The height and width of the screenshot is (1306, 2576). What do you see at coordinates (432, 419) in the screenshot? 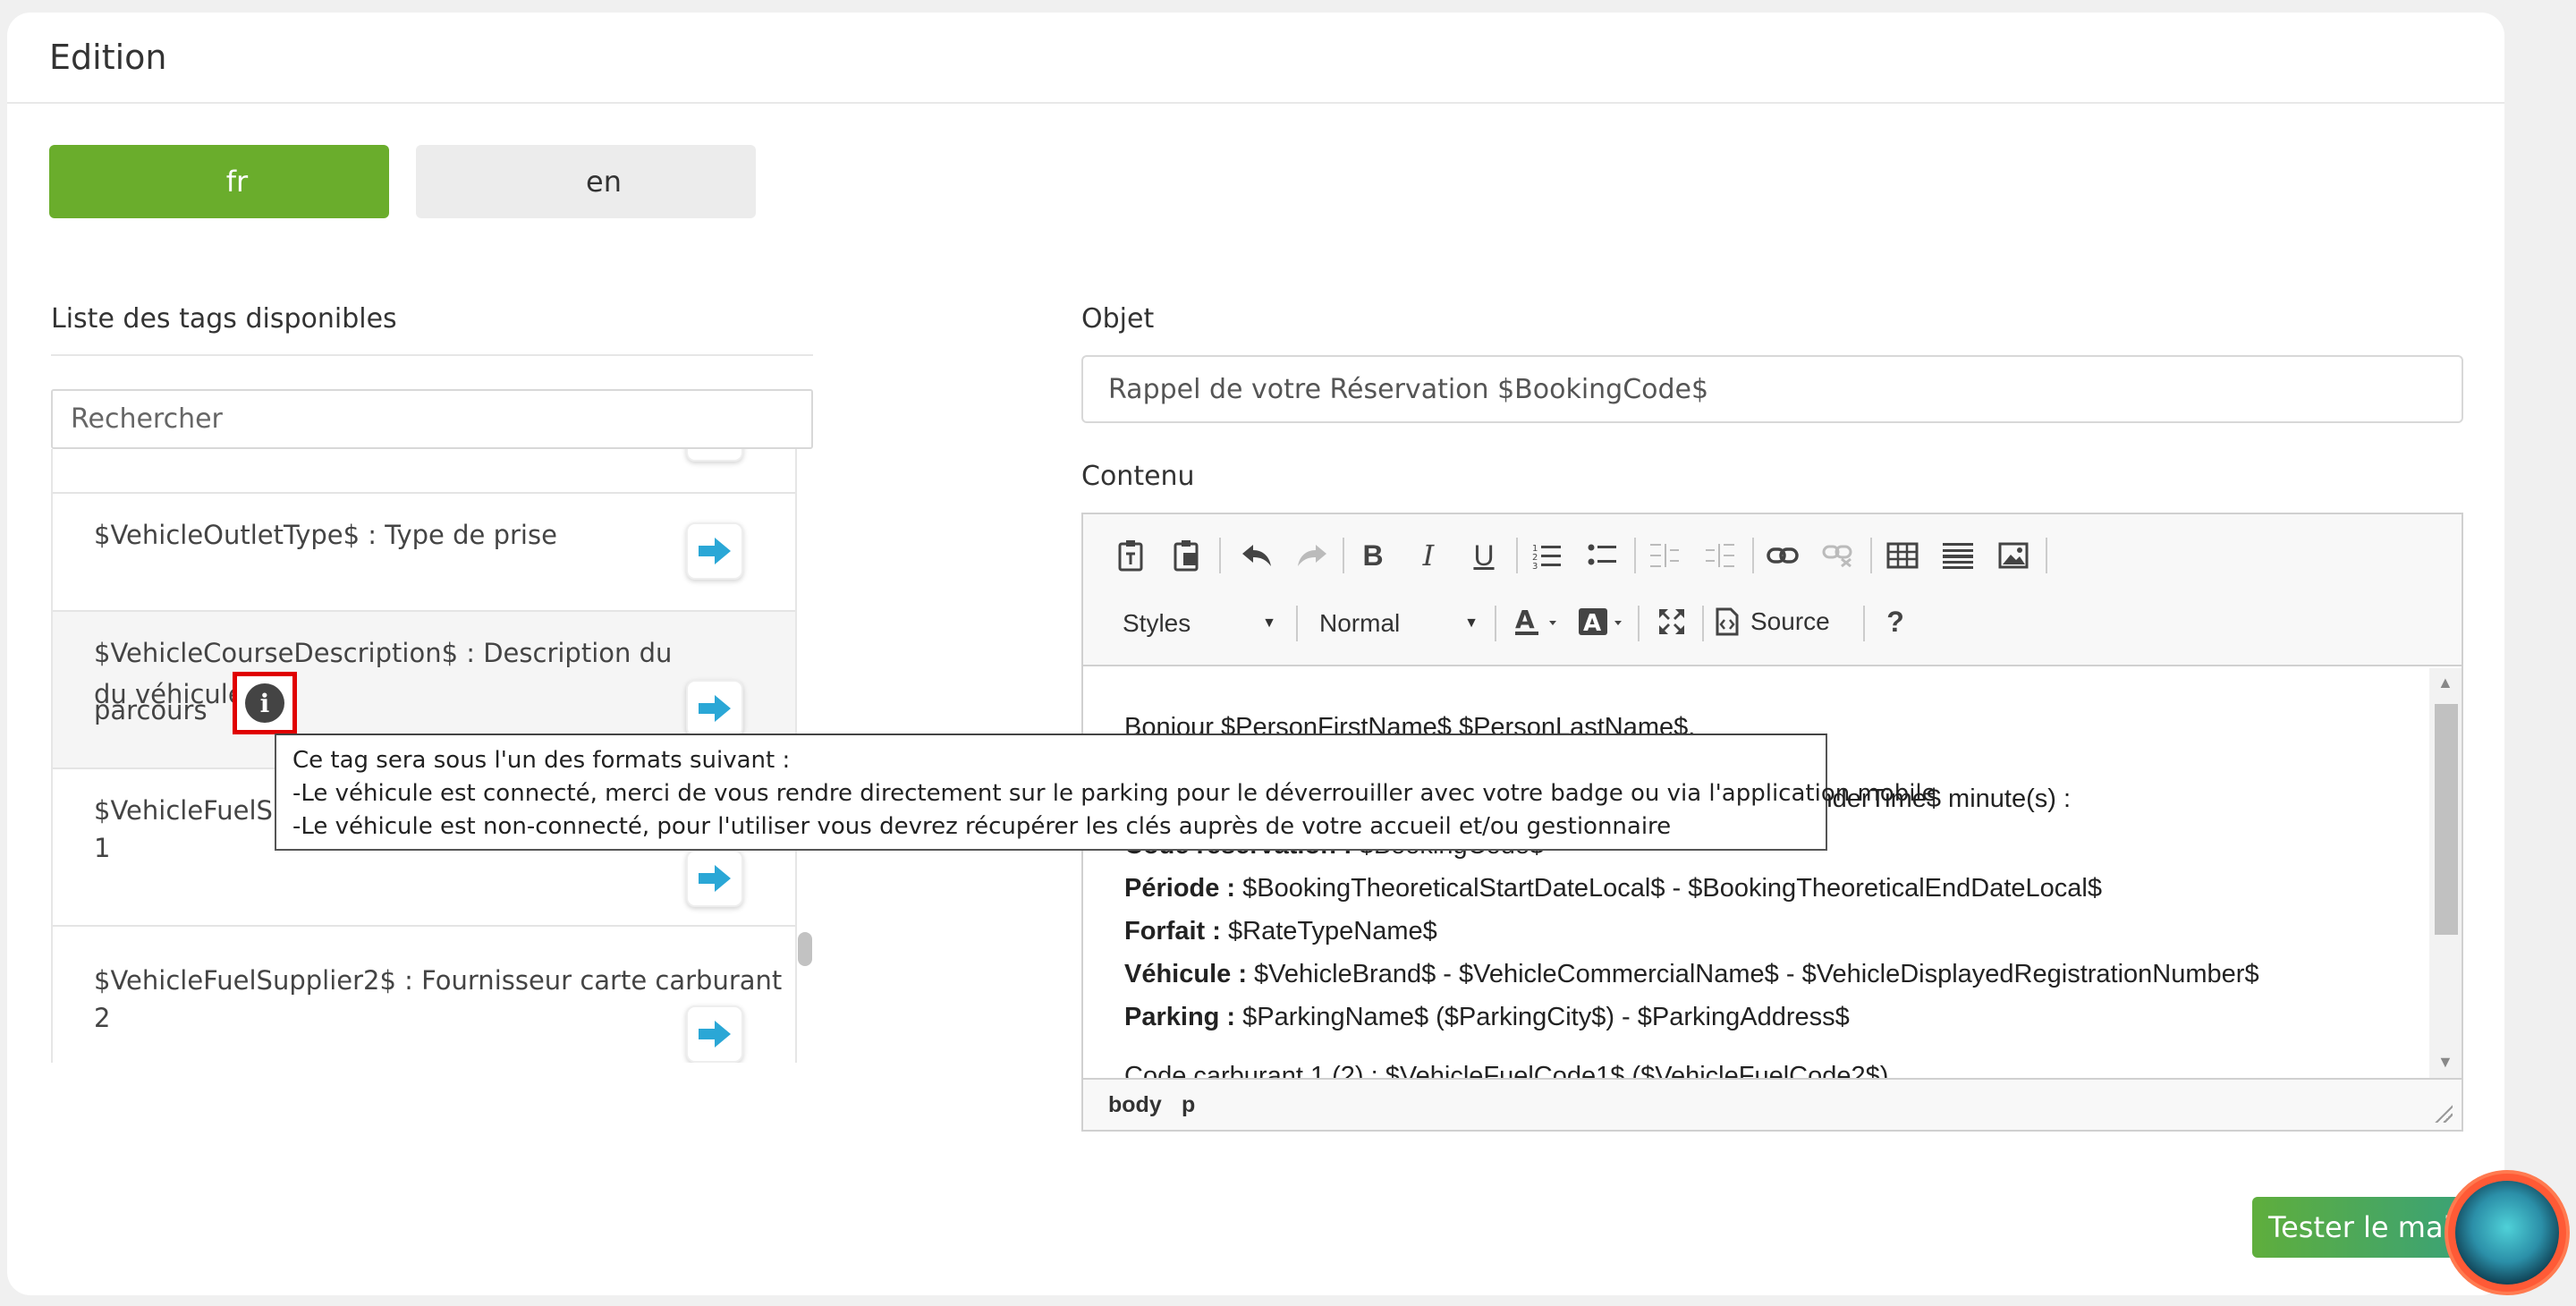
I see `tag-search-input` at bounding box center [432, 419].